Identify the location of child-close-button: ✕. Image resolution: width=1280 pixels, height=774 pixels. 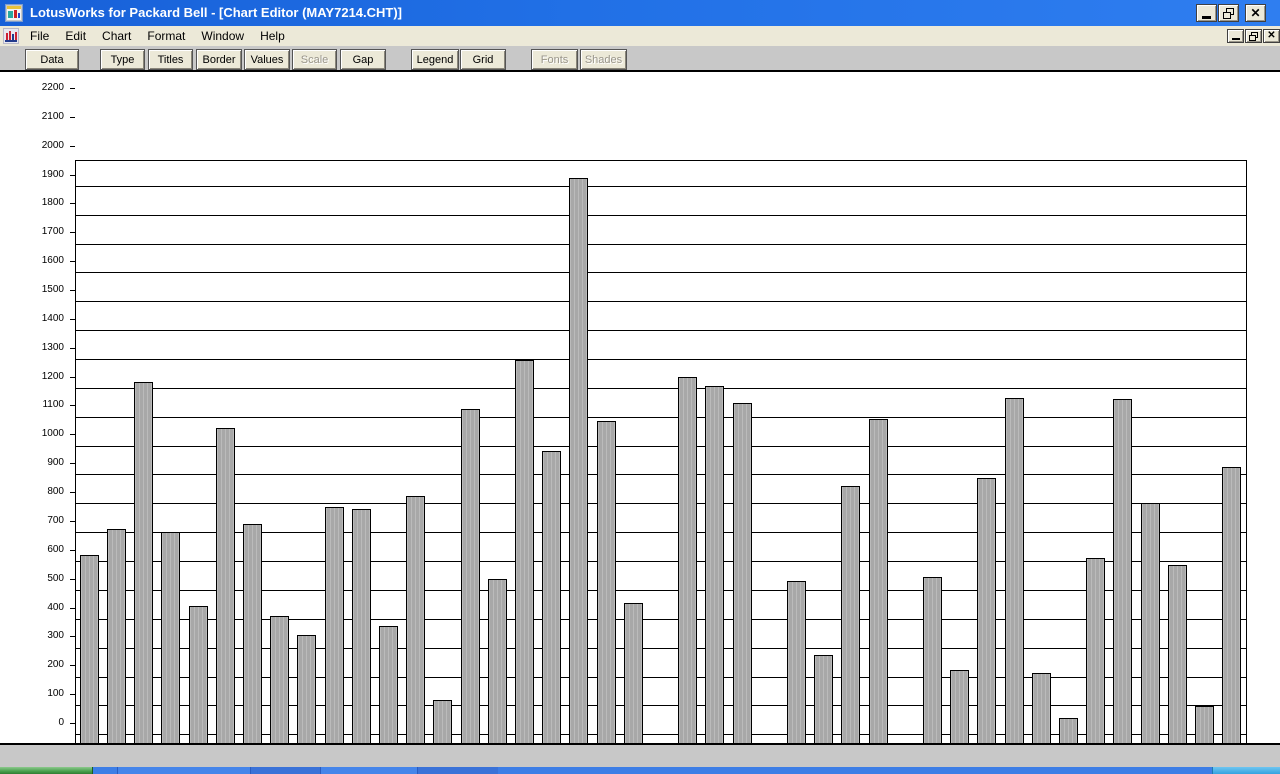
(1271, 36).